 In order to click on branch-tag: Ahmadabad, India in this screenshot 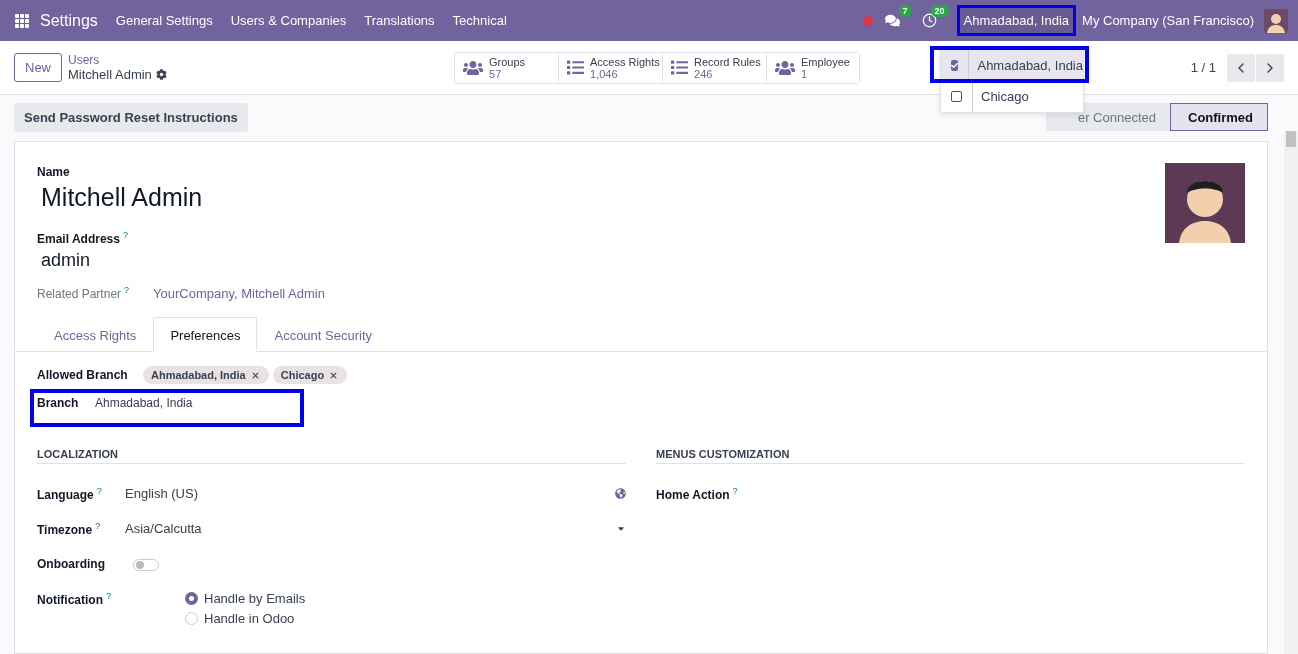, I will do `click(206, 375)`.